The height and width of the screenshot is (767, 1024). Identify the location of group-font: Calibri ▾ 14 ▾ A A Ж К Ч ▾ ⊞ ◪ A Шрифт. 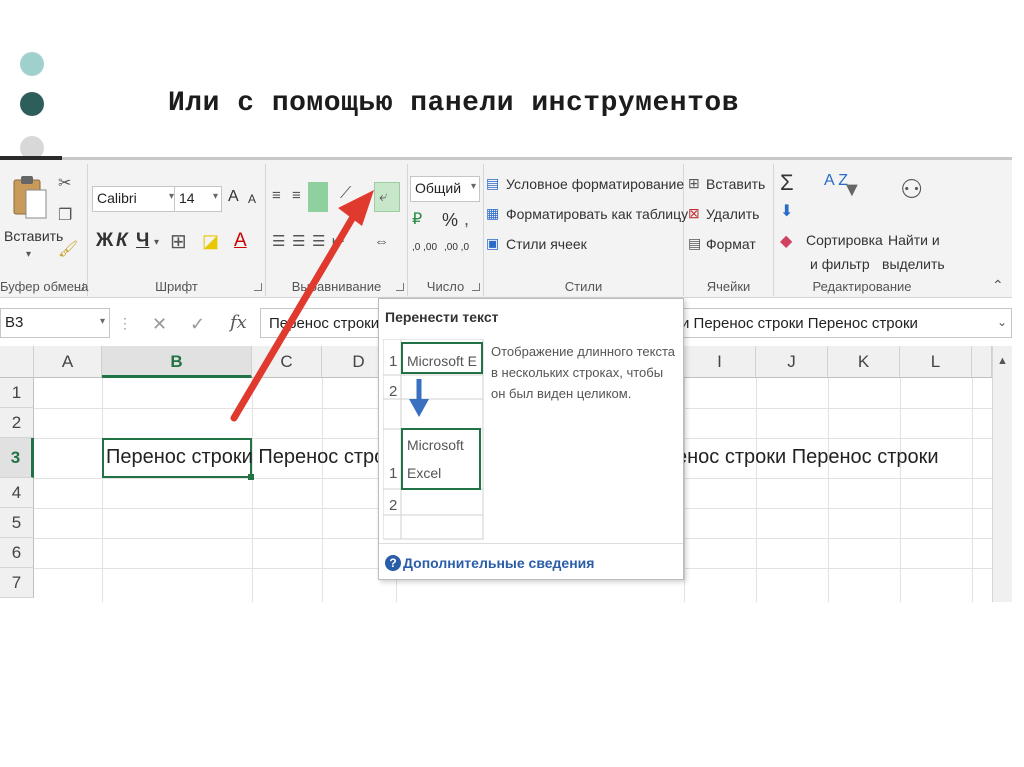
(177, 230).